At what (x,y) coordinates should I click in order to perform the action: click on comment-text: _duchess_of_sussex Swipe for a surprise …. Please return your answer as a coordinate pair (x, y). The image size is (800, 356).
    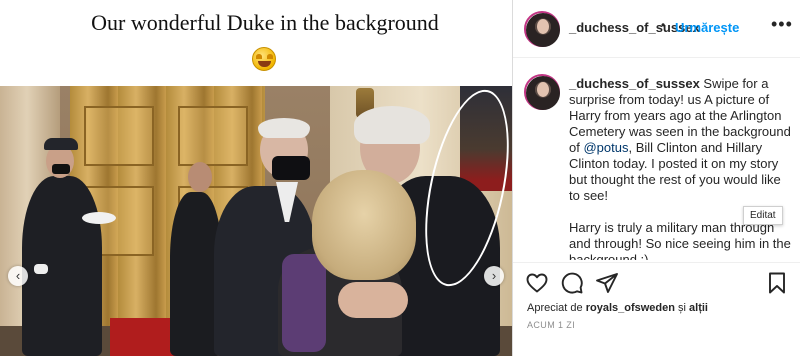
    Looking at the image, I should click on (680, 168).